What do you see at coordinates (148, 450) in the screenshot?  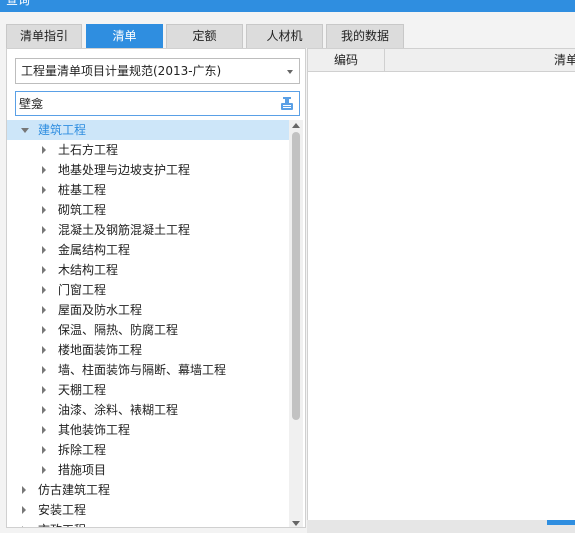 I see `tree-node: 拆除工程` at bounding box center [148, 450].